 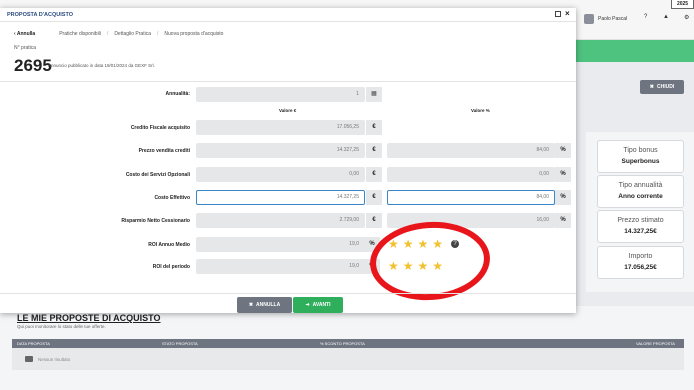 I want to click on card-label: Tipo bonus, so click(x=640, y=150).